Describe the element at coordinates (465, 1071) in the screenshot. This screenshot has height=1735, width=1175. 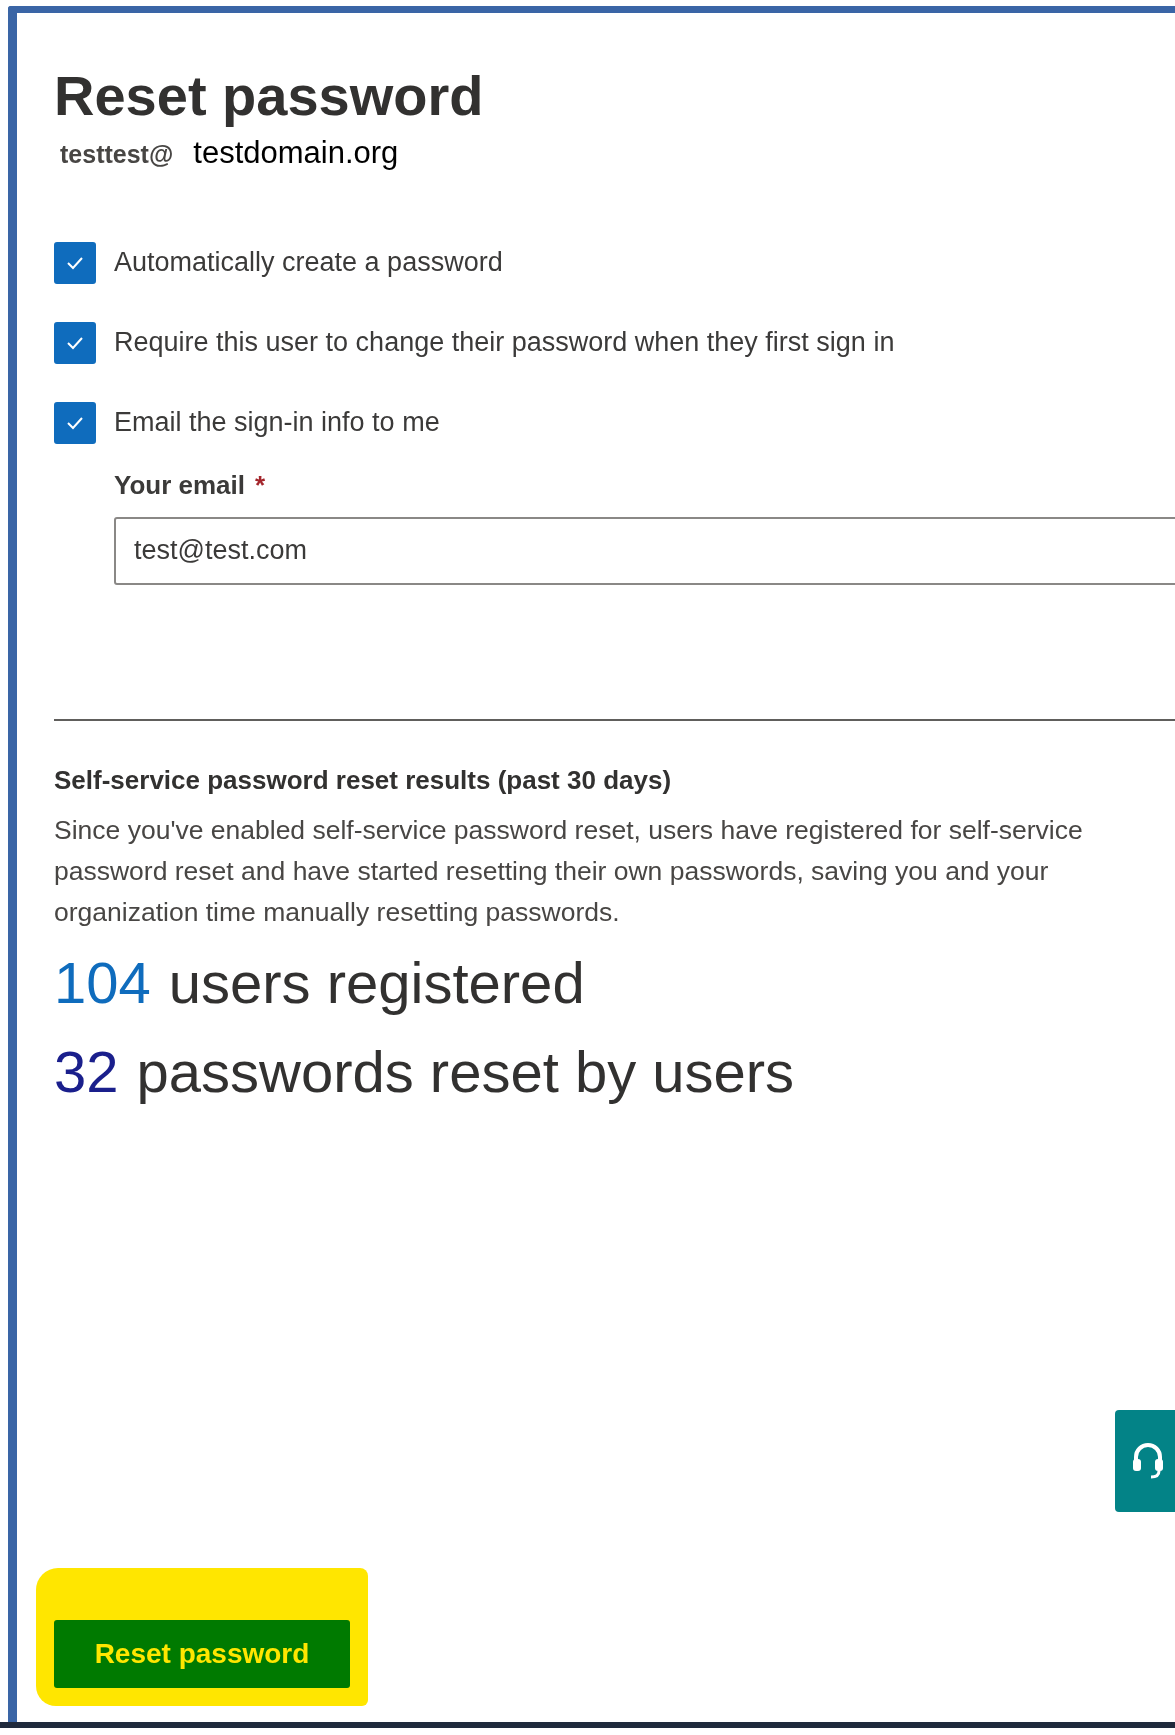
I see `stat-label: passwords reset by users` at that location.